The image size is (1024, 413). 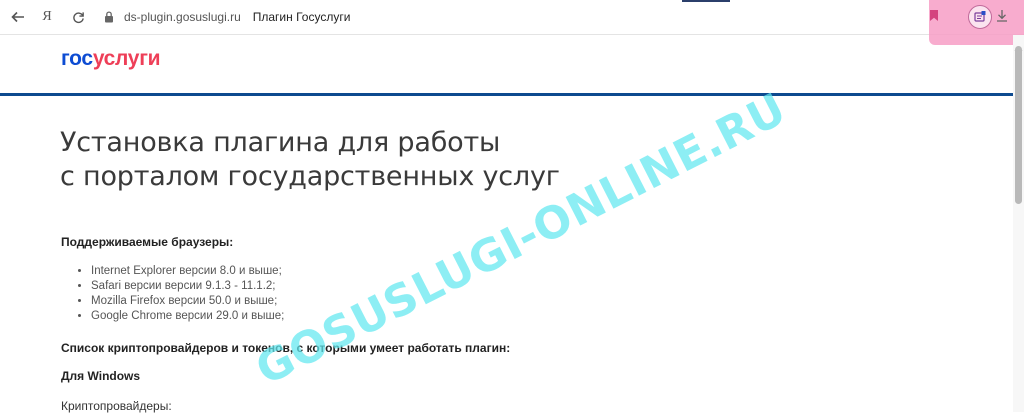 I want to click on list-item: Mozilla Firefox версии 50.0 и выше;, so click(x=187, y=301).